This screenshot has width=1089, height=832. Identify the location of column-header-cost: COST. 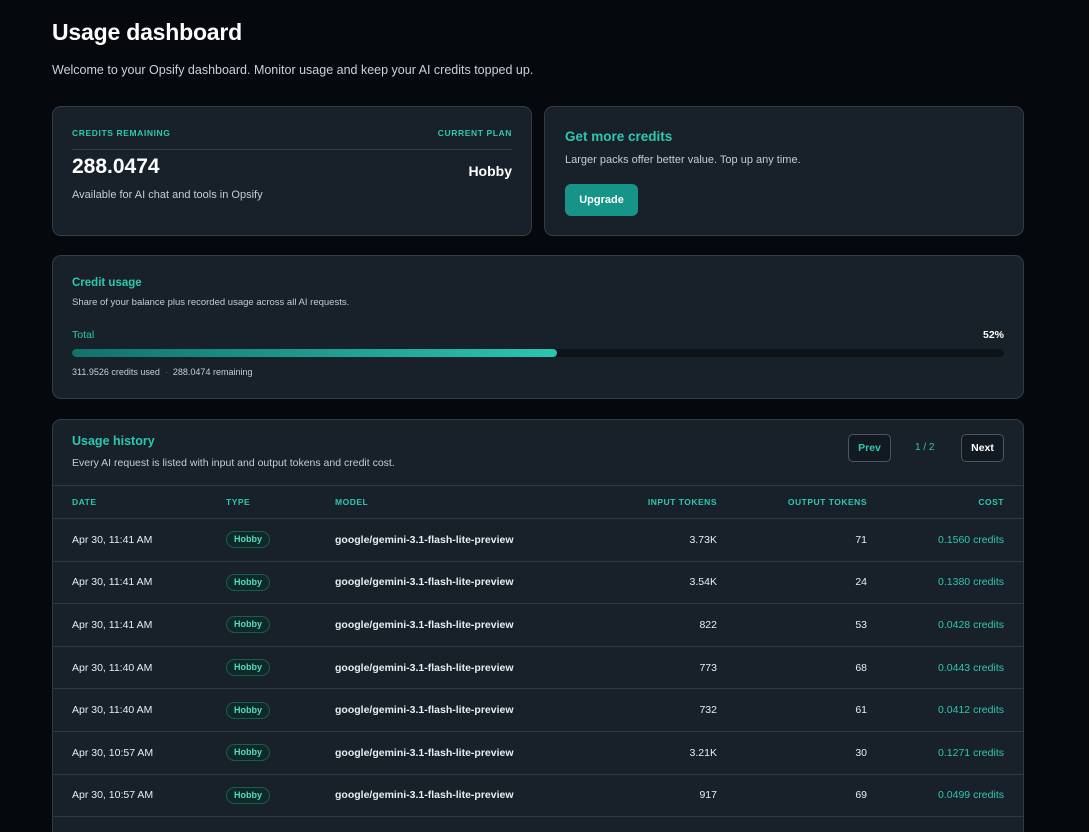
(945, 502).